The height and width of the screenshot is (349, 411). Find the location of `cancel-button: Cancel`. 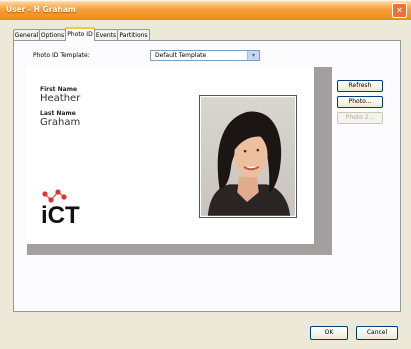

cancel-button: Cancel is located at coordinates (377, 333).